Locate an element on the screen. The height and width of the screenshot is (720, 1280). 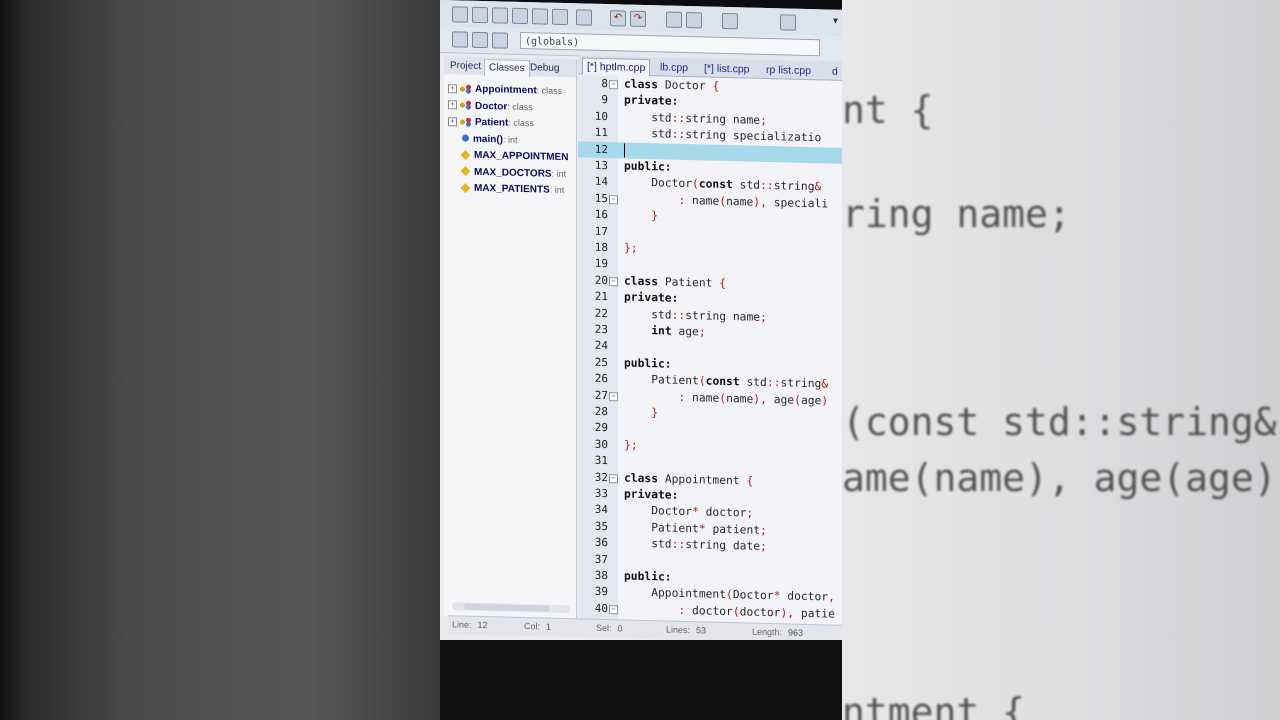
tree-item-label: Patient is located at coordinates (492, 122).